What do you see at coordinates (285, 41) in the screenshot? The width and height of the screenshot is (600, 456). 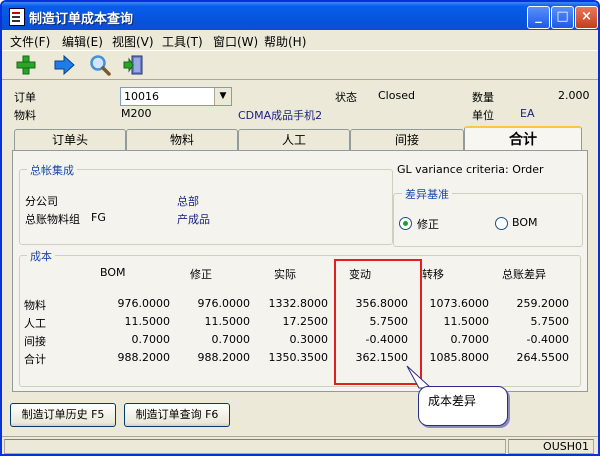 I see `menu-help: 帮助(H)` at bounding box center [285, 41].